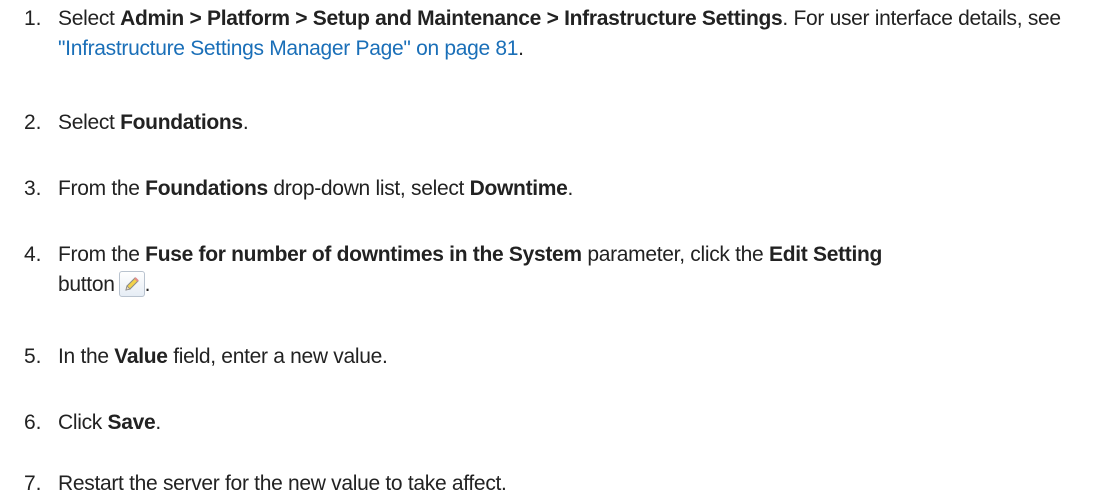 This screenshot has width=1107, height=502. Describe the element at coordinates (578, 123) in the screenshot. I see `step-text: Select Foundations.` at that location.